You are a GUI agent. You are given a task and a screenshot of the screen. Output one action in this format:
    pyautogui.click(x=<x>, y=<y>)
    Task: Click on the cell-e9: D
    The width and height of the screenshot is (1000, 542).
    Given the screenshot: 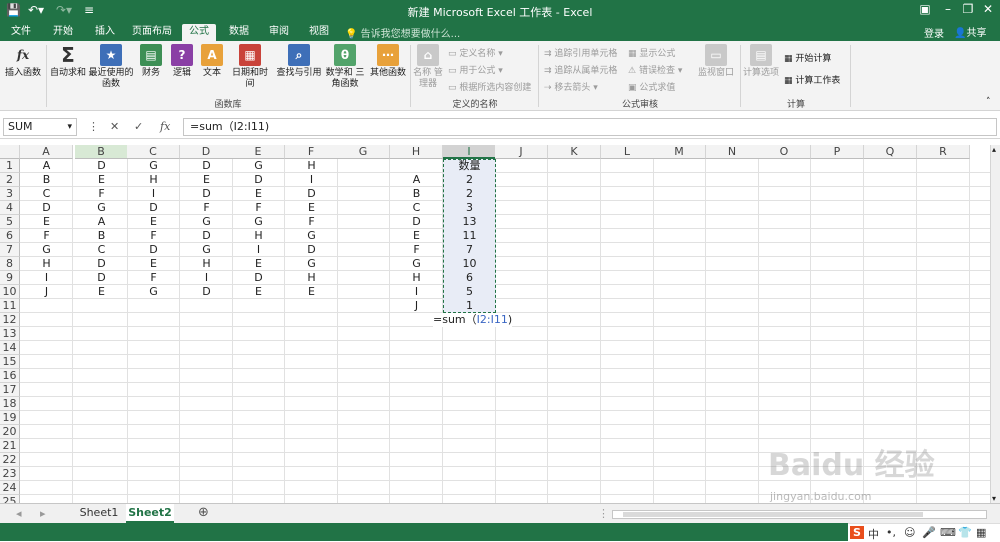 What is the action you would take?
    pyautogui.click(x=258, y=278)
    